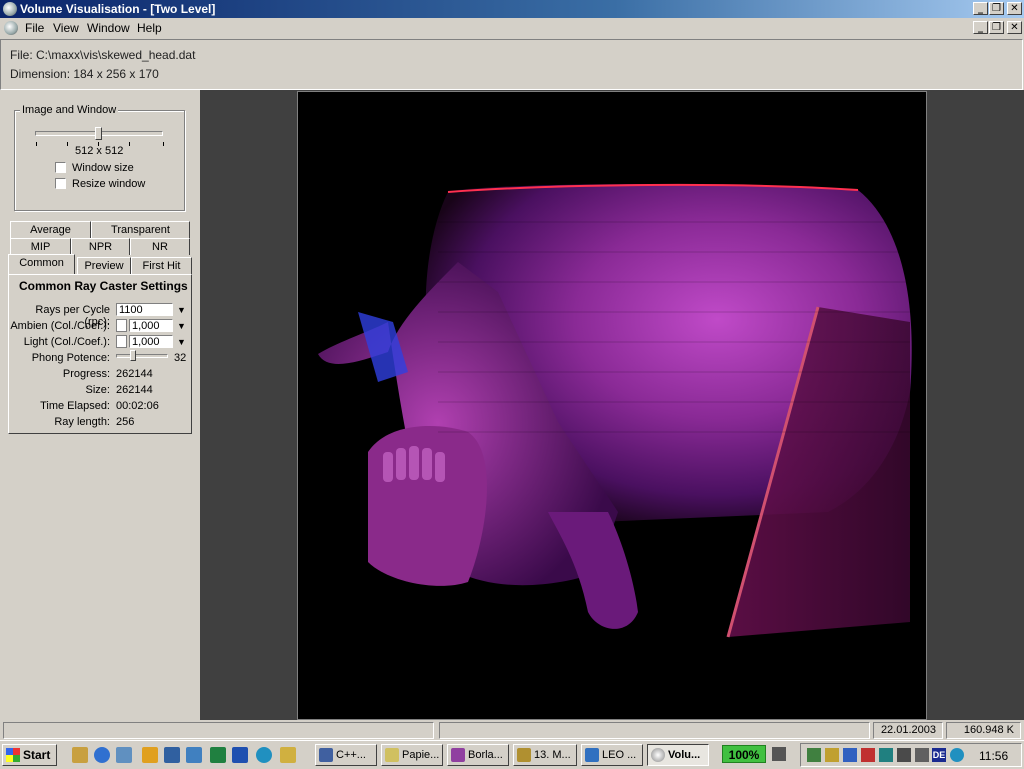 The height and width of the screenshot is (769, 1024). I want to click on leo-icon, so click(592, 755).